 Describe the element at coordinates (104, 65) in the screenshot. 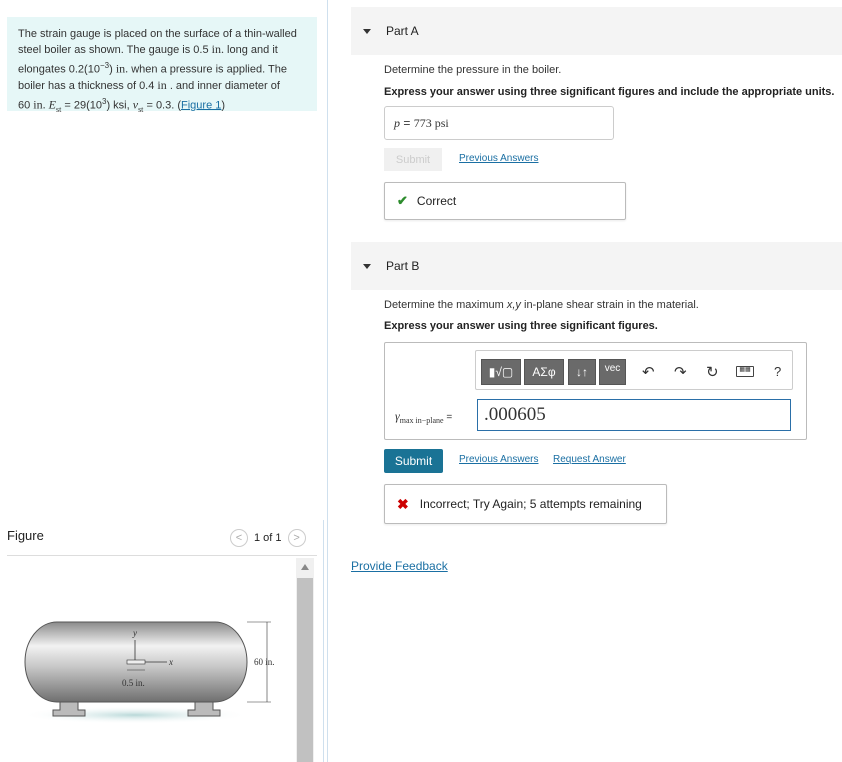

I see `problem-exponent: −3` at that location.